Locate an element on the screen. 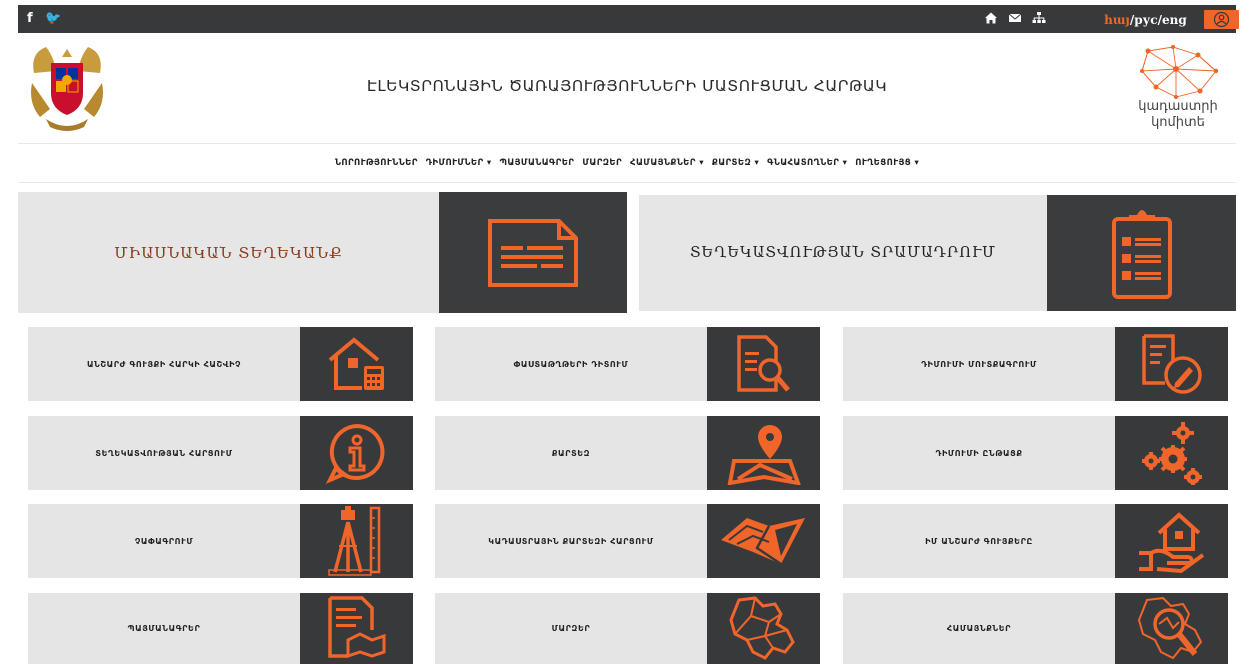 The width and height of the screenshot is (1252, 664). user-icon is located at coordinates (1221, 19).